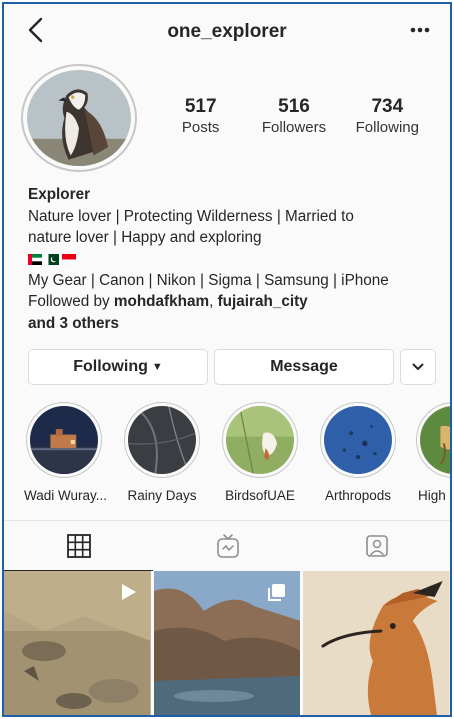  Describe the element at coordinates (277, 592) in the screenshot. I see `carousel-icon` at that location.